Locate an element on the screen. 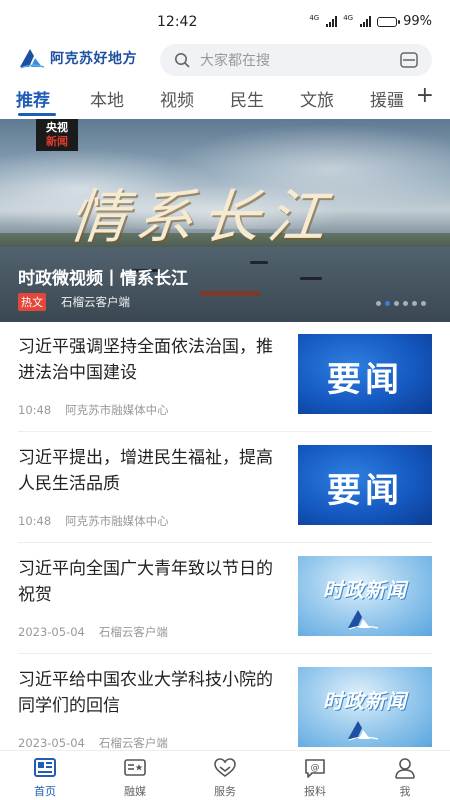 The image size is (450, 800). status-icons: 4G 4G 99% is located at coordinates (370, 21).